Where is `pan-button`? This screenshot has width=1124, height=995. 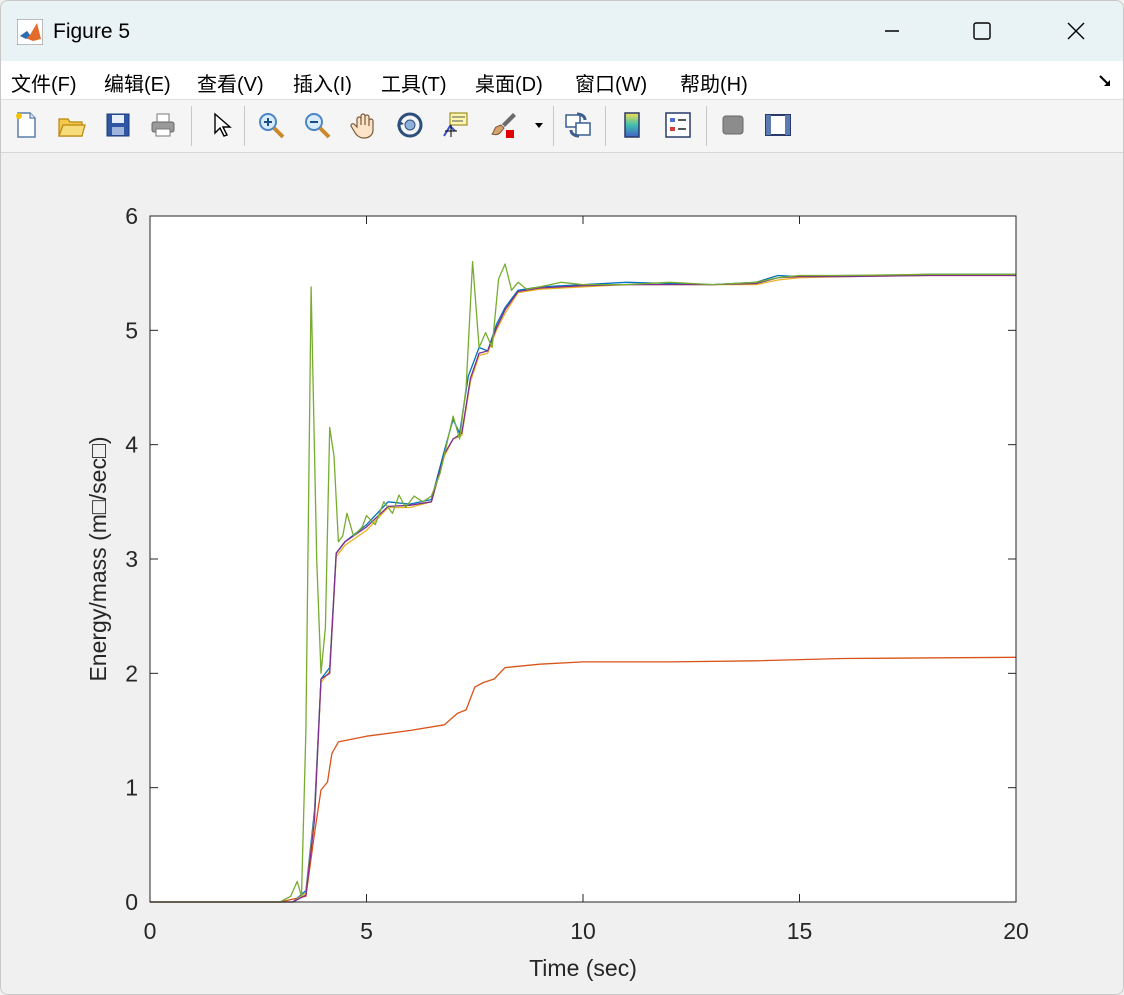 pan-button is located at coordinates (364, 125).